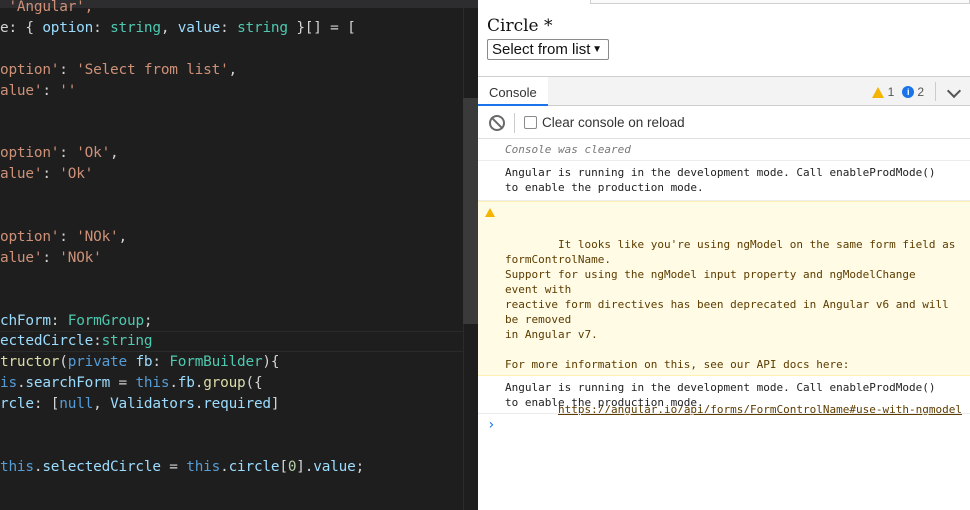 The width and height of the screenshot is (970, 510). What do you see at coordinates (908, 92) in the screenshot?
I see `info-icon: i` at bounding box center [908, 92].